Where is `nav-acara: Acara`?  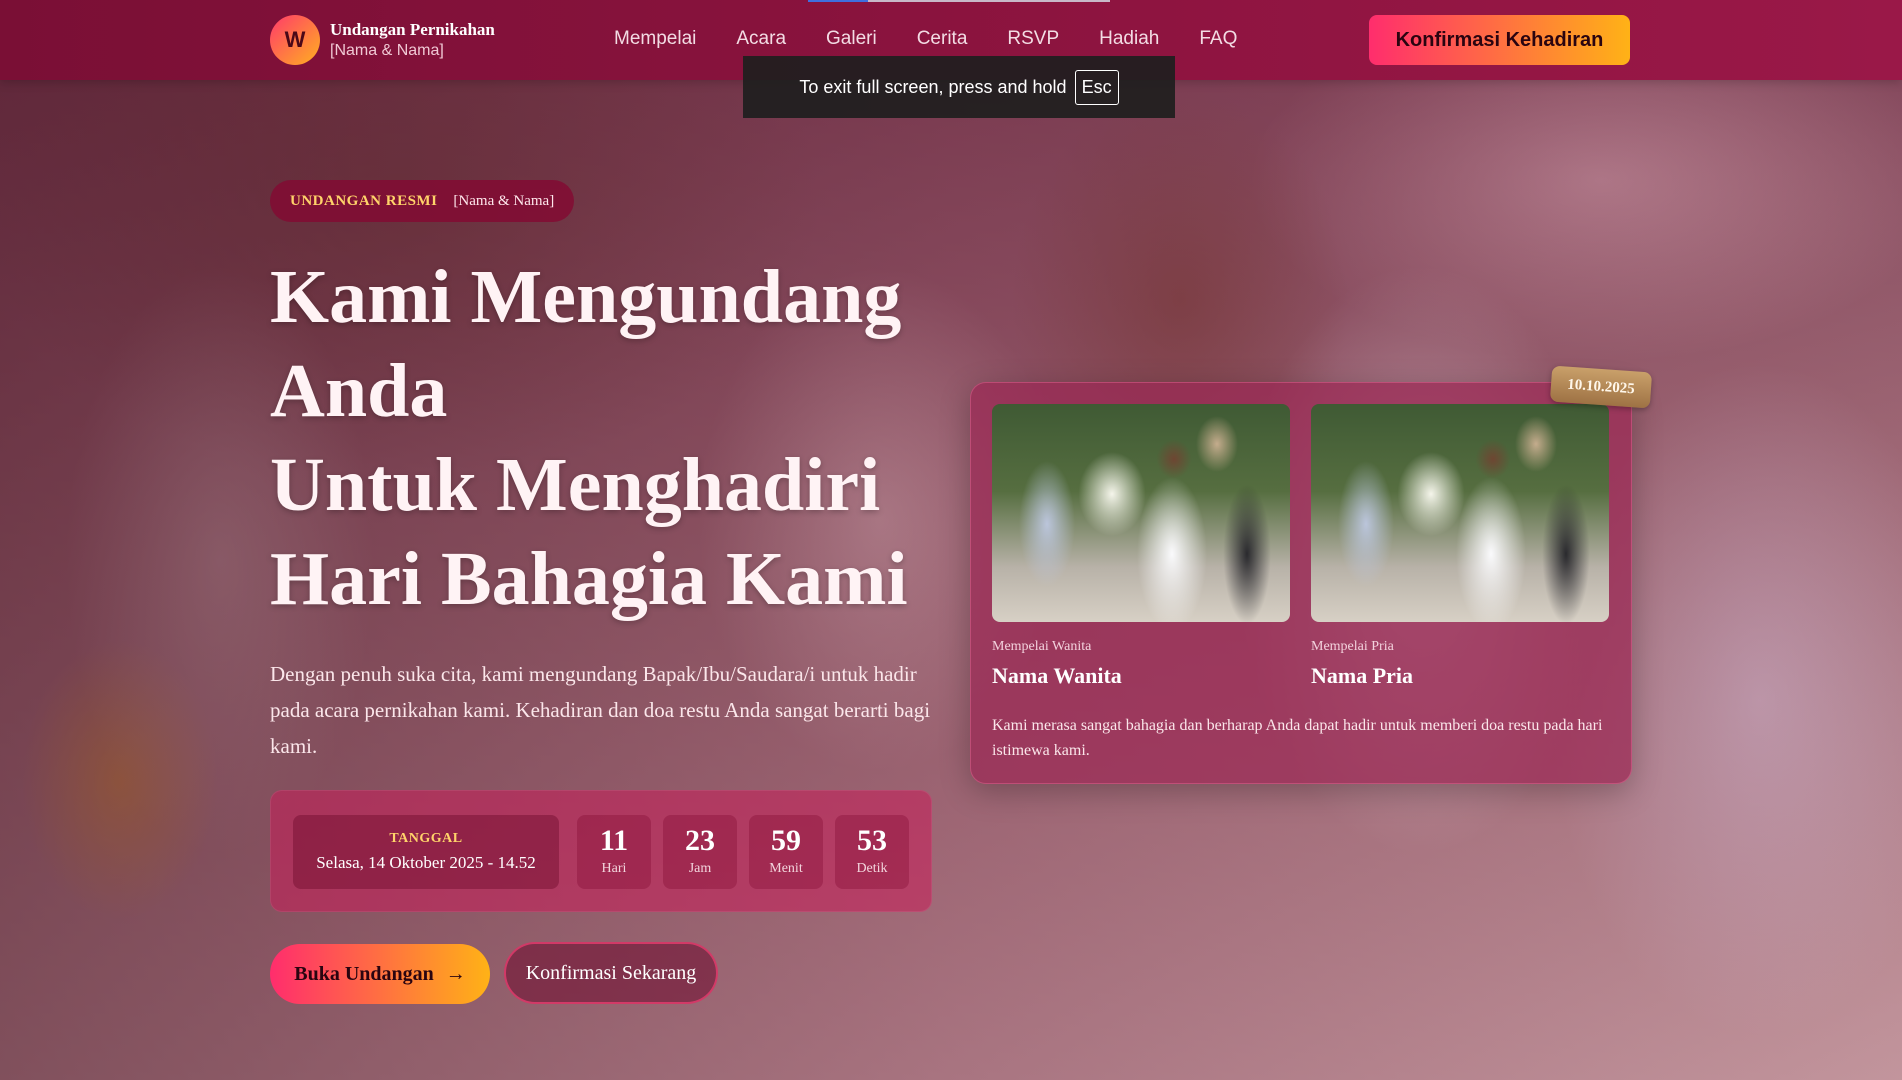
nav-acara: Acara is located at coordinates (761, 39).